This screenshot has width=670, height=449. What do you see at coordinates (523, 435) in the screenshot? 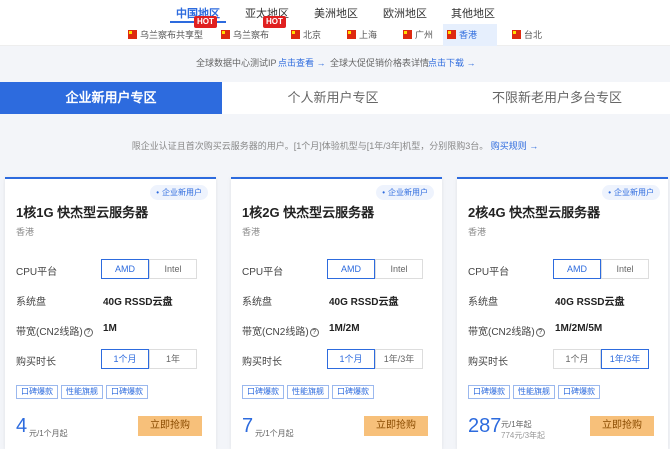
I see `price-sub: 774元/3年起` at bounding box center [523, 435].